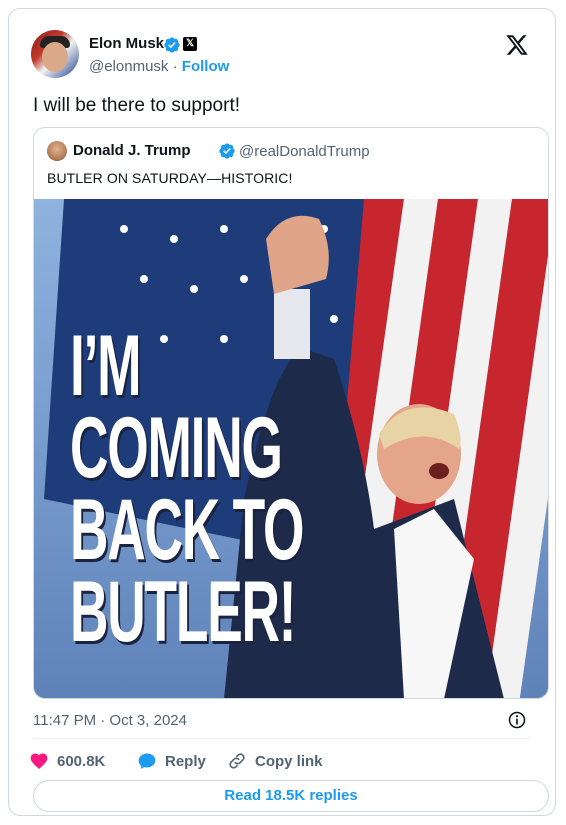  I want to click on verified-icon, so click(172, 45).